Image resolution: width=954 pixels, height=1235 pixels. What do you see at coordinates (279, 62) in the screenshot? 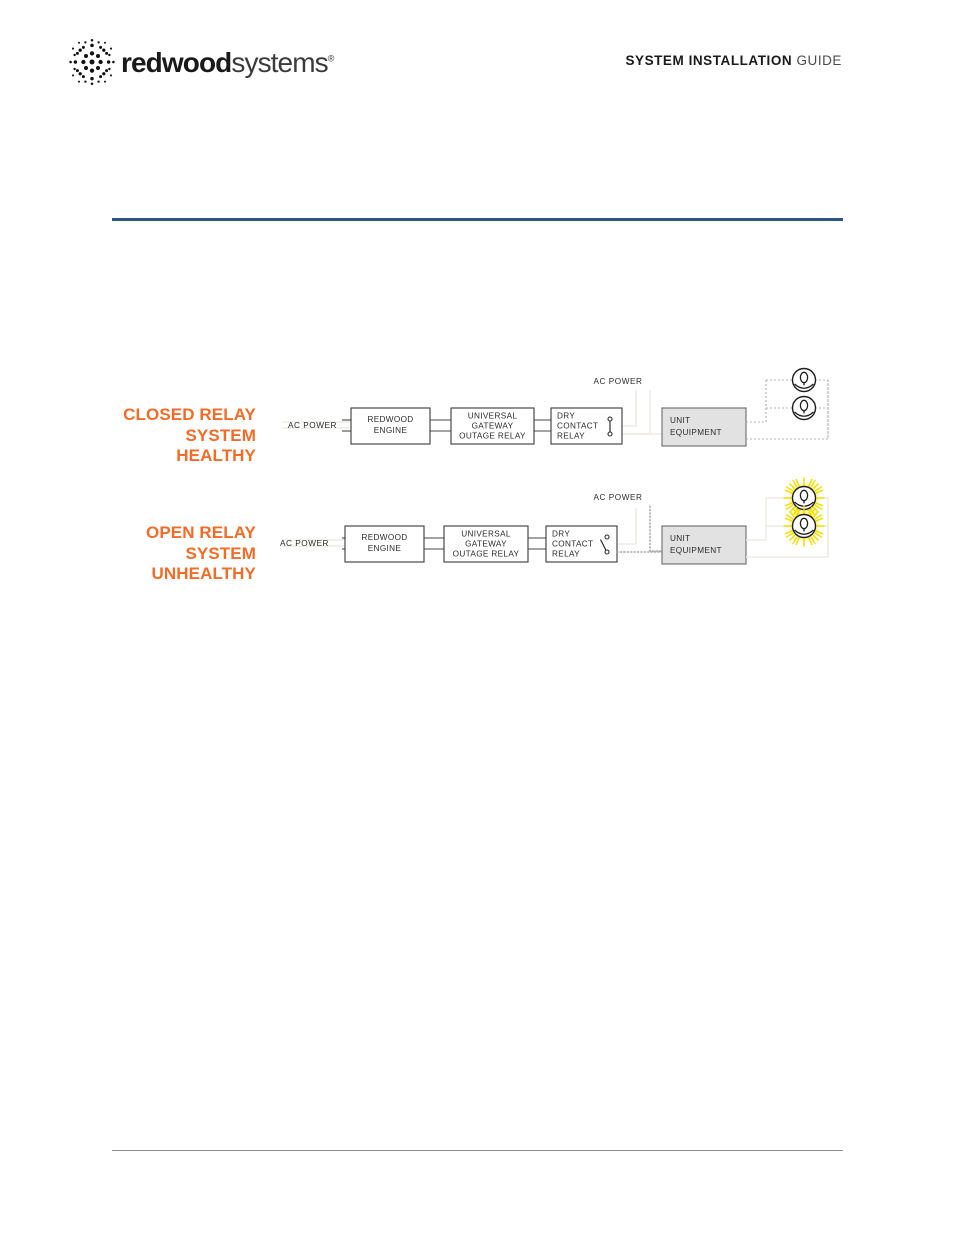
I see `brand-word-light: systems` at bounding box center [279, 62].